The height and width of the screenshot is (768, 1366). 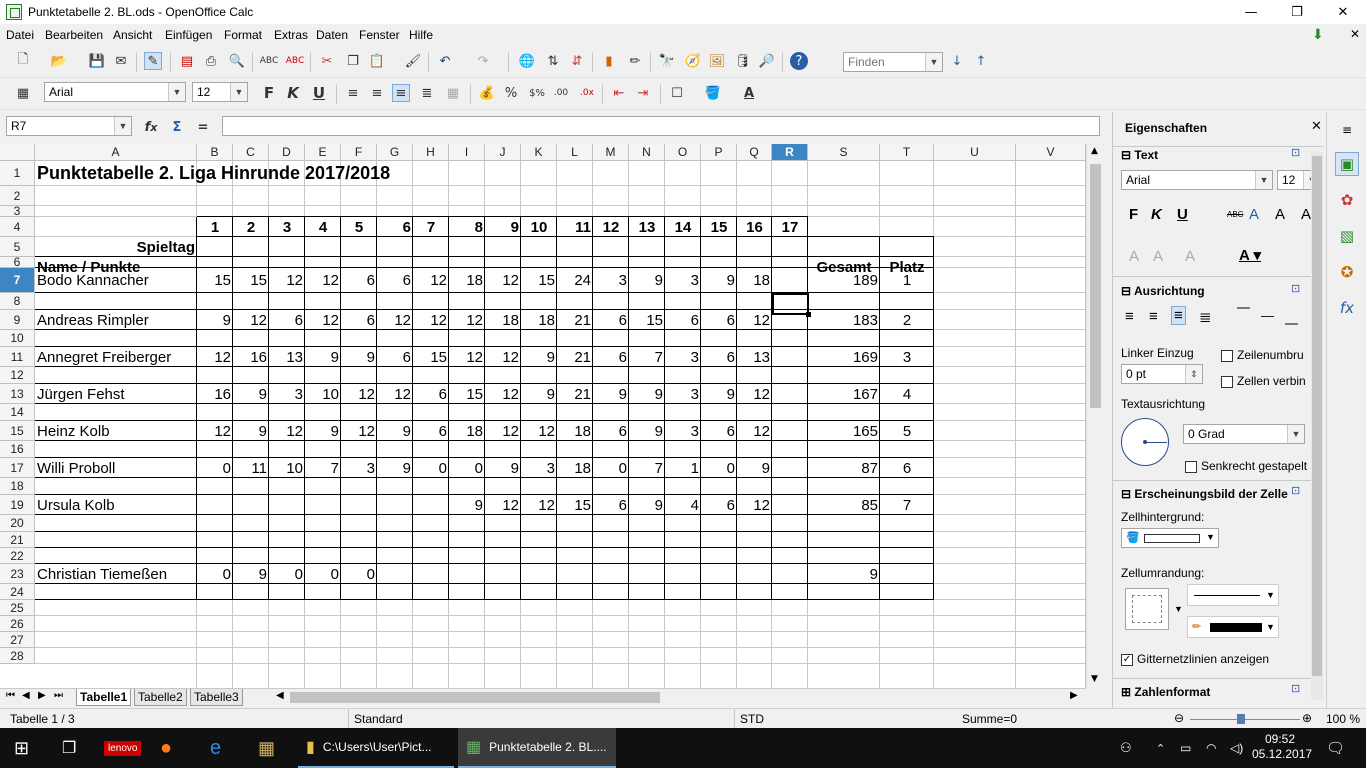 What do you see at coordinates (790, 227) in the screenshot?
I see `spieltag-header: 17` at bounding box center [790, 227].